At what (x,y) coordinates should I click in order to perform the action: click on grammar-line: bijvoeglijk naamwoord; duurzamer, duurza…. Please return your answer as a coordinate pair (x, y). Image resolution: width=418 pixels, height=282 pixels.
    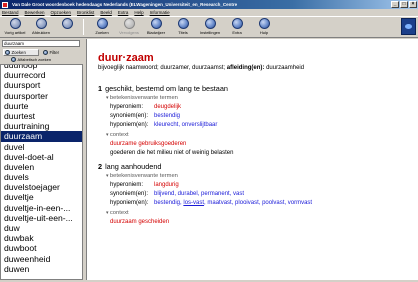
    Looking at the image, I should click on (201, 68).